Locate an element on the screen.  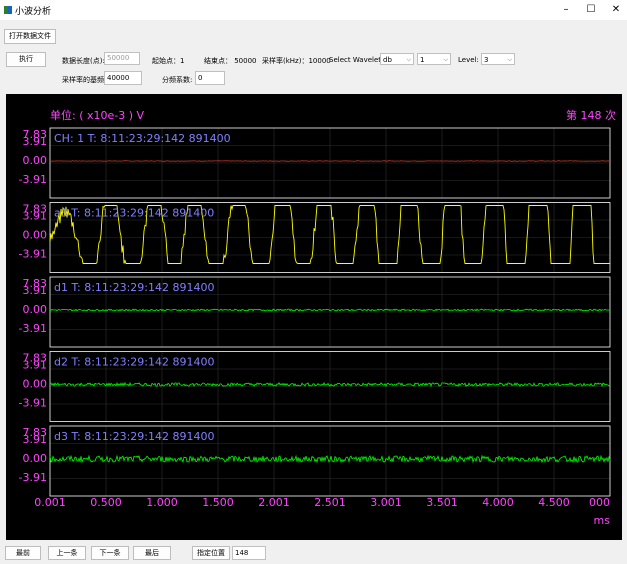
goto-position-input: 148 is located at coordinates (249, 553).